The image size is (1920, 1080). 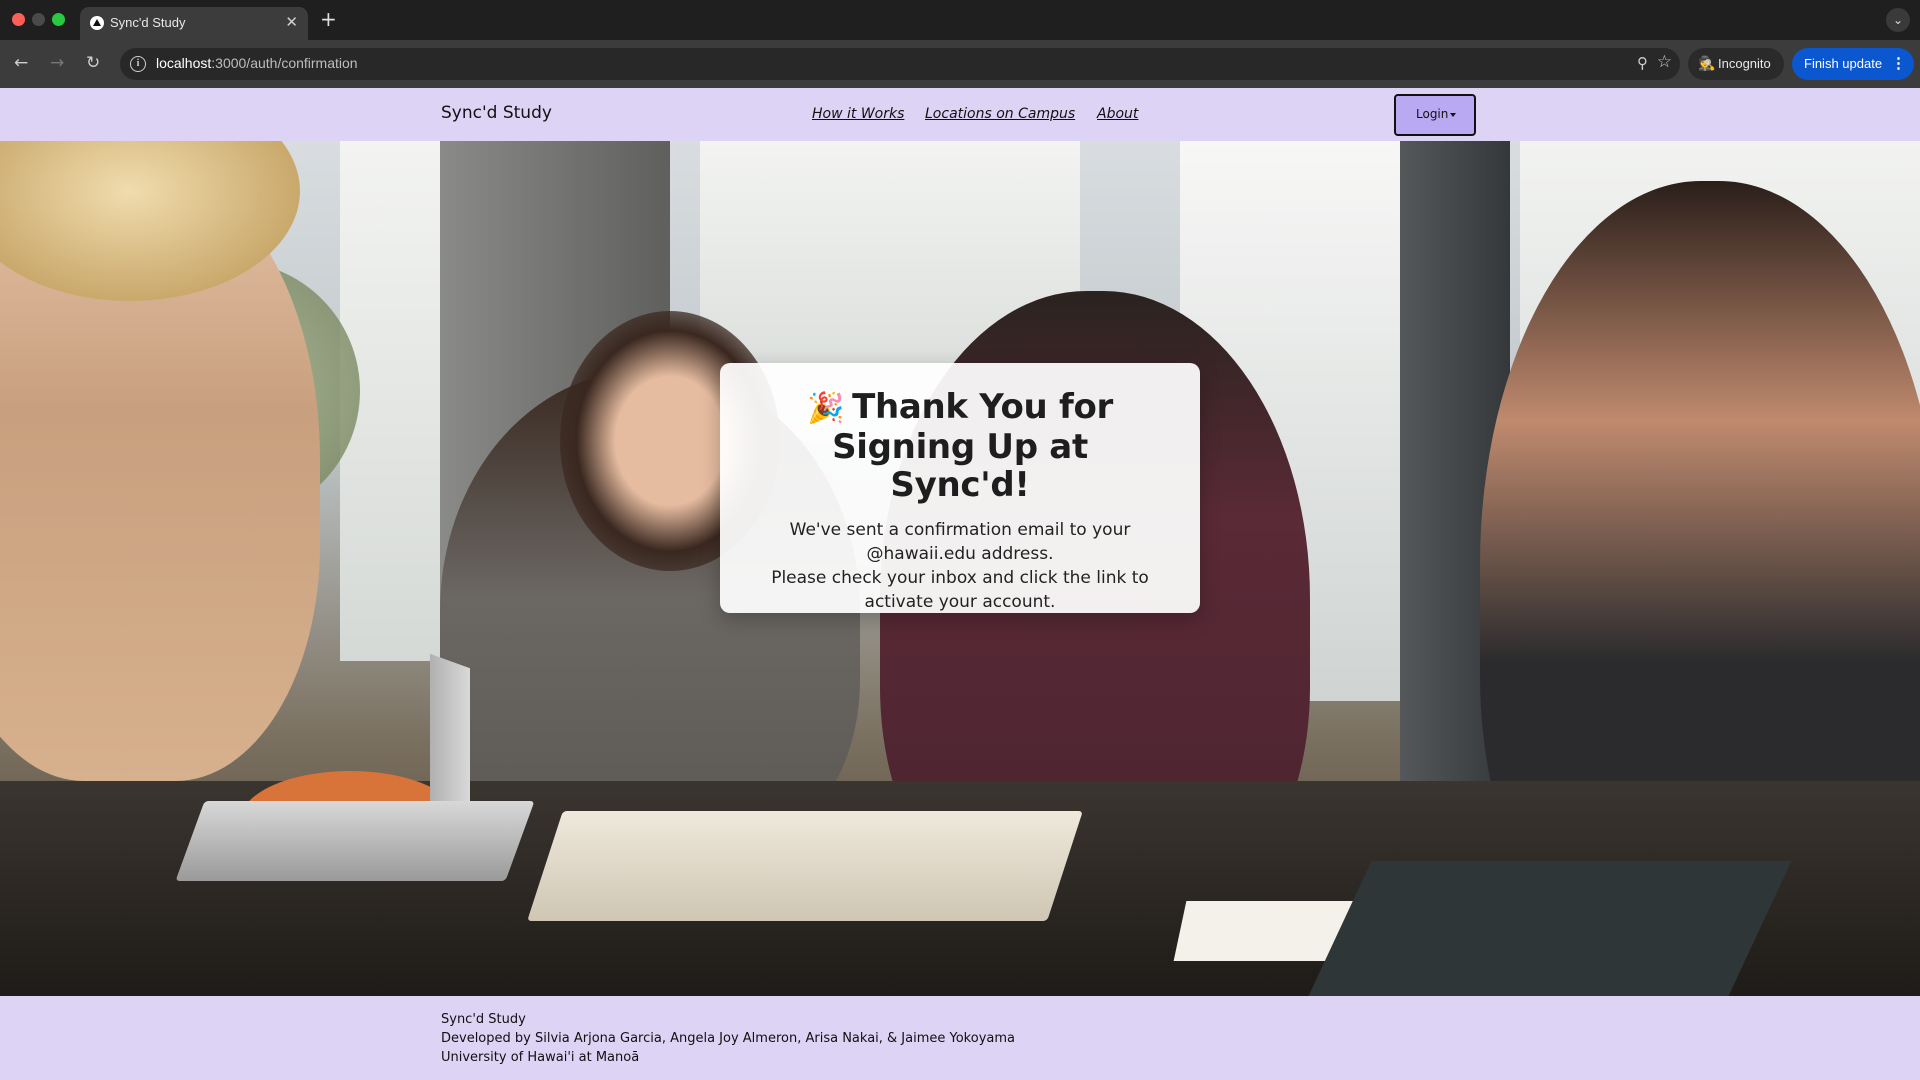 I want to click on hero-laptop, so click(x=355, y=841).